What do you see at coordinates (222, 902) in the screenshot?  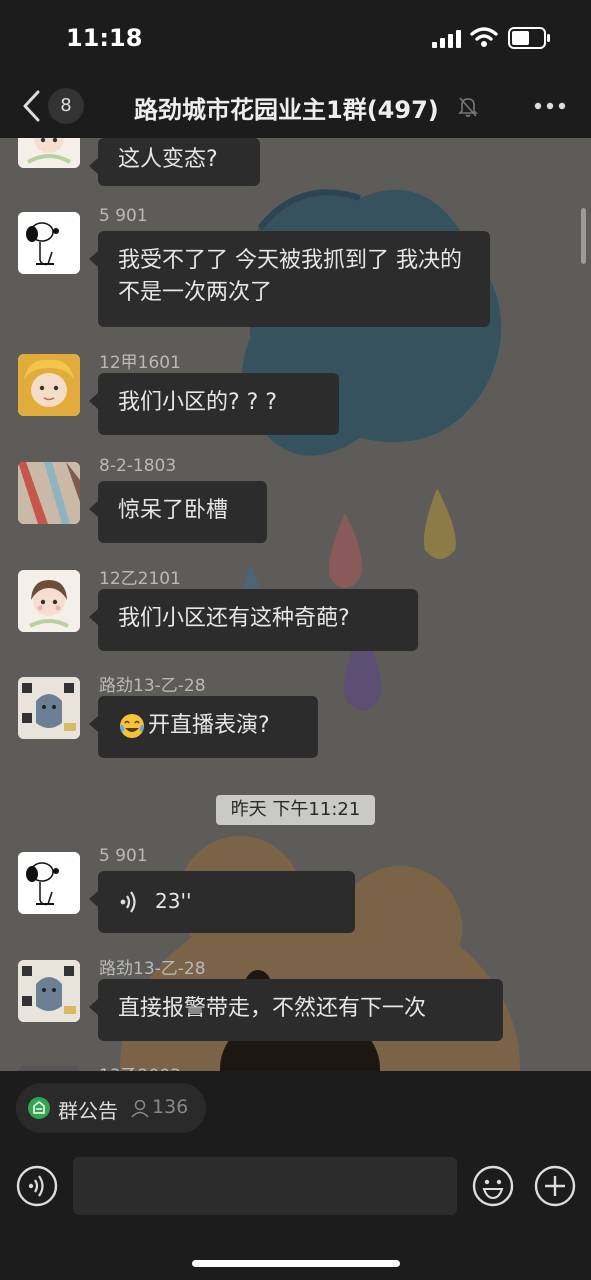 I see `voice-message-bubble: 23''` at bounding box center [222, 902].